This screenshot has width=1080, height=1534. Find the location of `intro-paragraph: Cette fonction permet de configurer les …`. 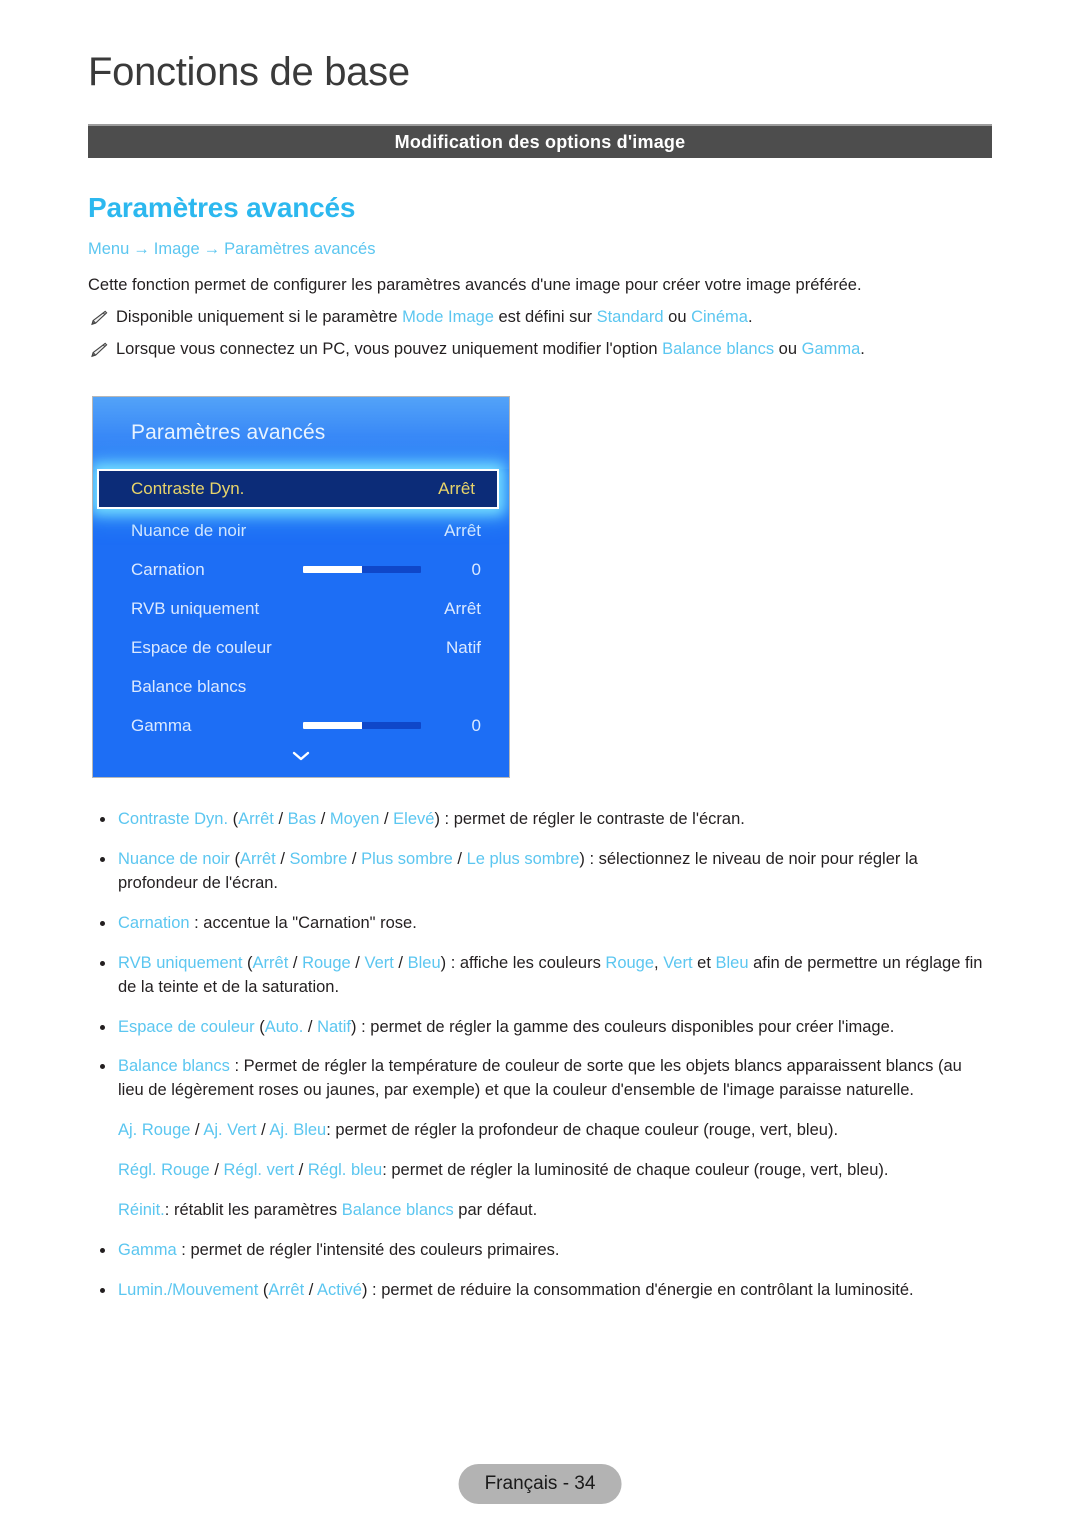

intro-paragraph: Cette fonction permet de configurer les … is located at coordinates (475, 285).